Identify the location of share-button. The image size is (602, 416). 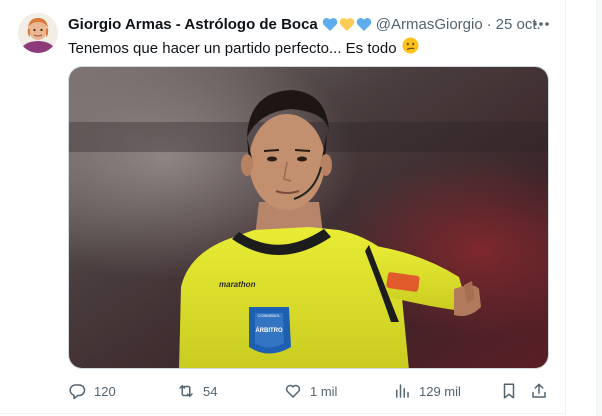
(539, 391).